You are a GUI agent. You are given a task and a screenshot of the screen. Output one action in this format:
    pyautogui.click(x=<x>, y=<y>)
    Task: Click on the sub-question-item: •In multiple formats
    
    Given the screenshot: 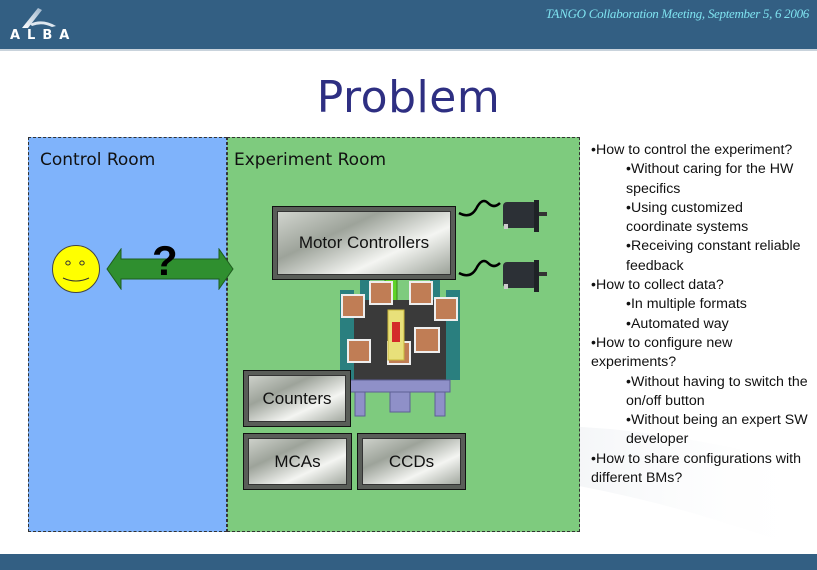 What is the action you would take?
    pyautogui.click(x=686, y=304)
    